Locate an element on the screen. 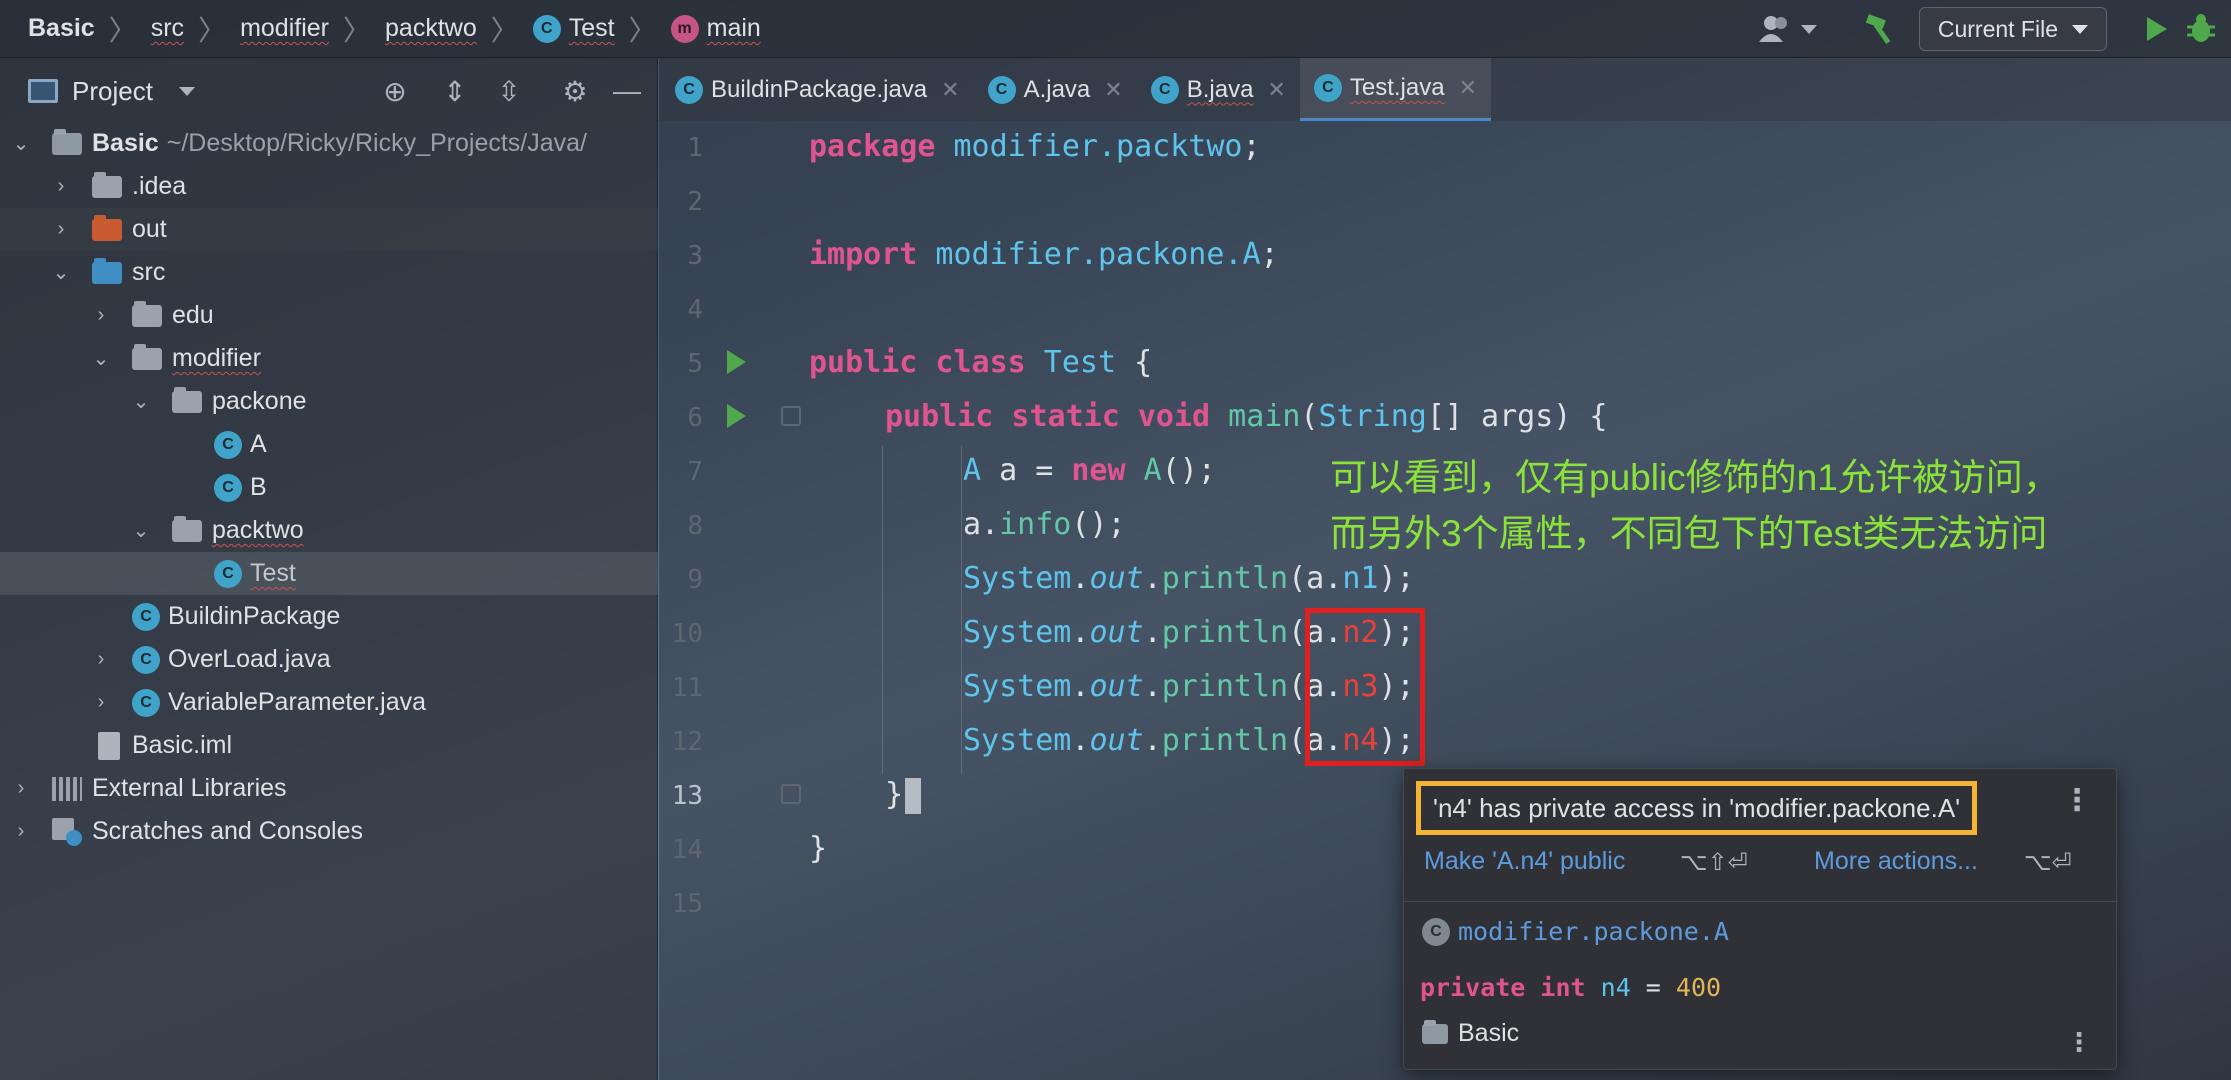 The width and height of the screenshot is (2231, 1080). gear-icon: ⚙ is located at coordinates (575, 91).